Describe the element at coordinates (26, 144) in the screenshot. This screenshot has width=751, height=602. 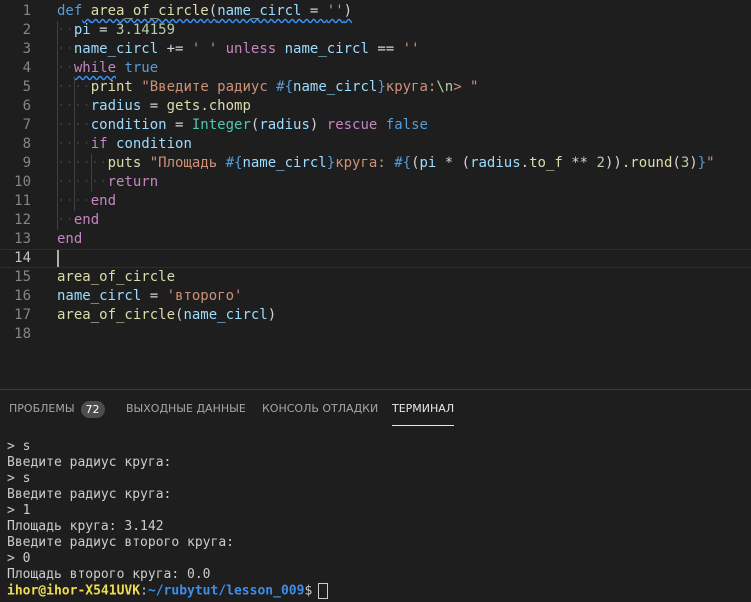
I see `line-number: 8` at that location.